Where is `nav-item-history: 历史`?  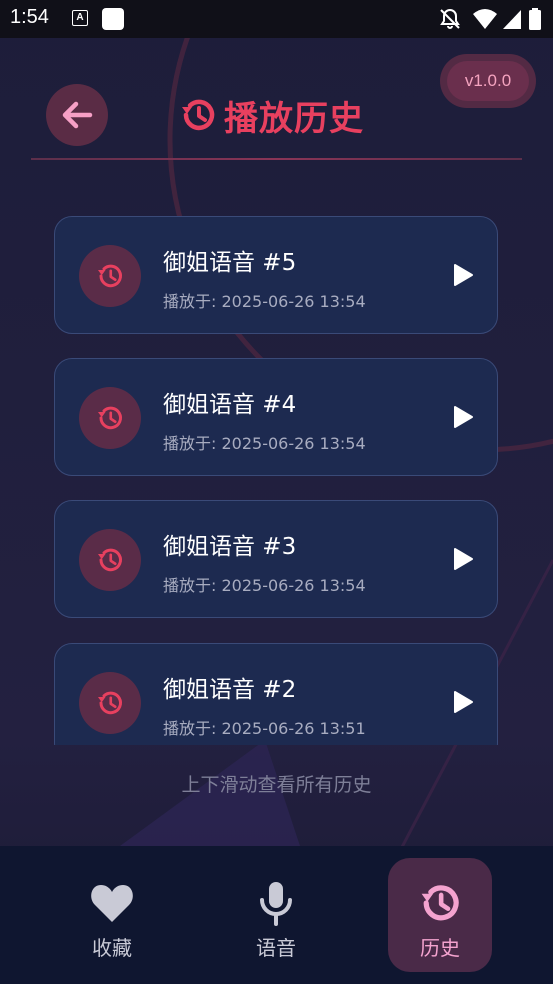 nav-item-history: 历史 is located at coordinates (440, 915).